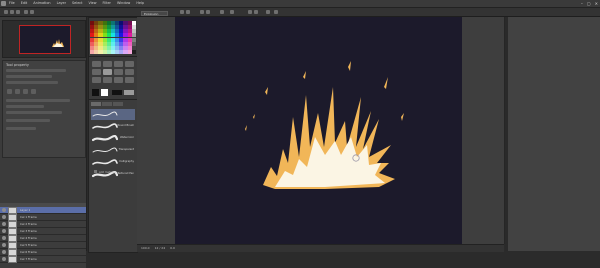 This screenshot has height=268, width=600. Describe the element at coordinates (96, 80) in the screenshot. I see `fill-tool-icon` at that location.